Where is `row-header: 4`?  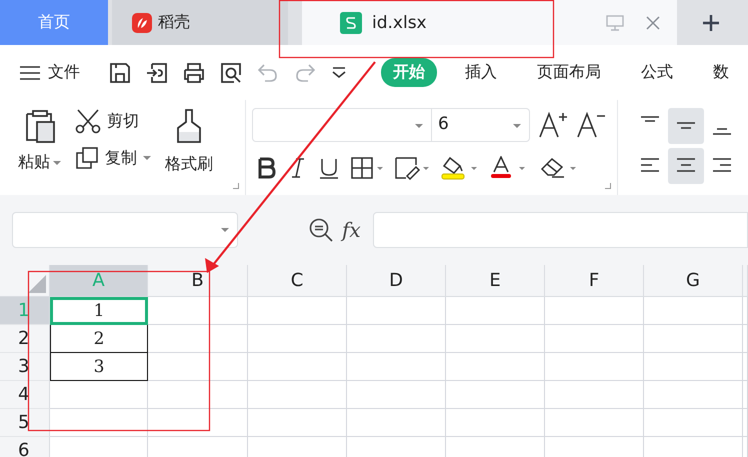
row-header: 4 is located at coordinates (25, 395).